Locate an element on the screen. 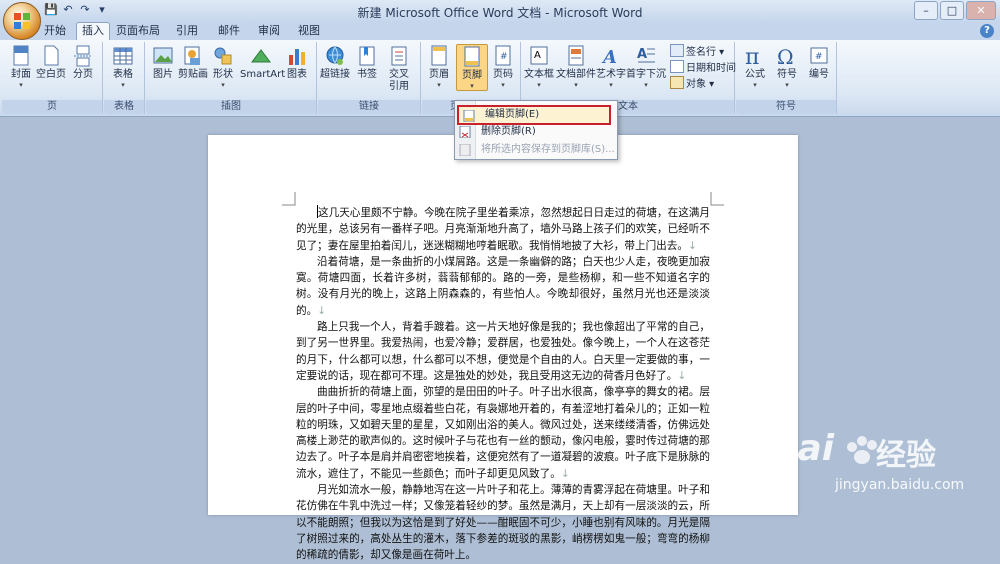 Image resolution: width=1000 pixels, height=564 pixels. save-selection-icon is located at coordinates (465, 150).